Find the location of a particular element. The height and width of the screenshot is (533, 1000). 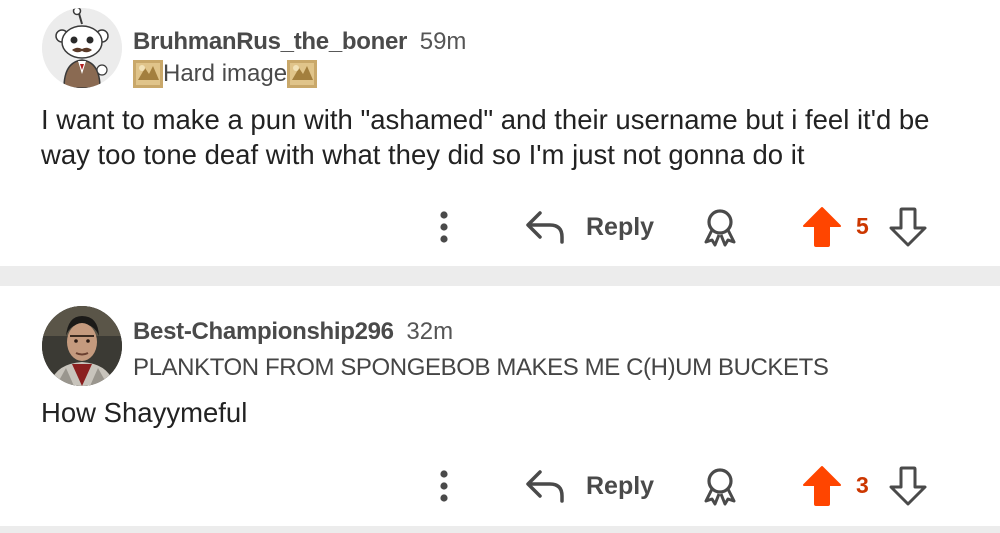

vote-score: 5 is located at coordinates (862, 226).